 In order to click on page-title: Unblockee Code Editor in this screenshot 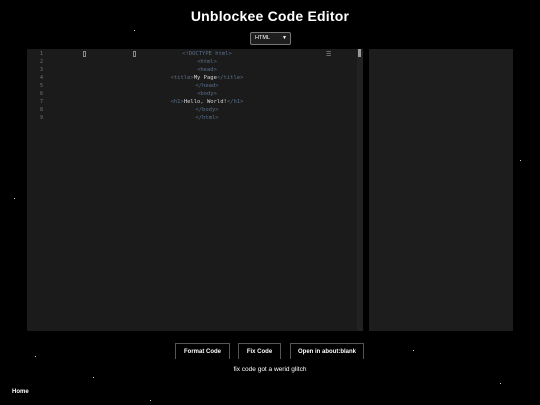, I will do `click(270, 16)`.